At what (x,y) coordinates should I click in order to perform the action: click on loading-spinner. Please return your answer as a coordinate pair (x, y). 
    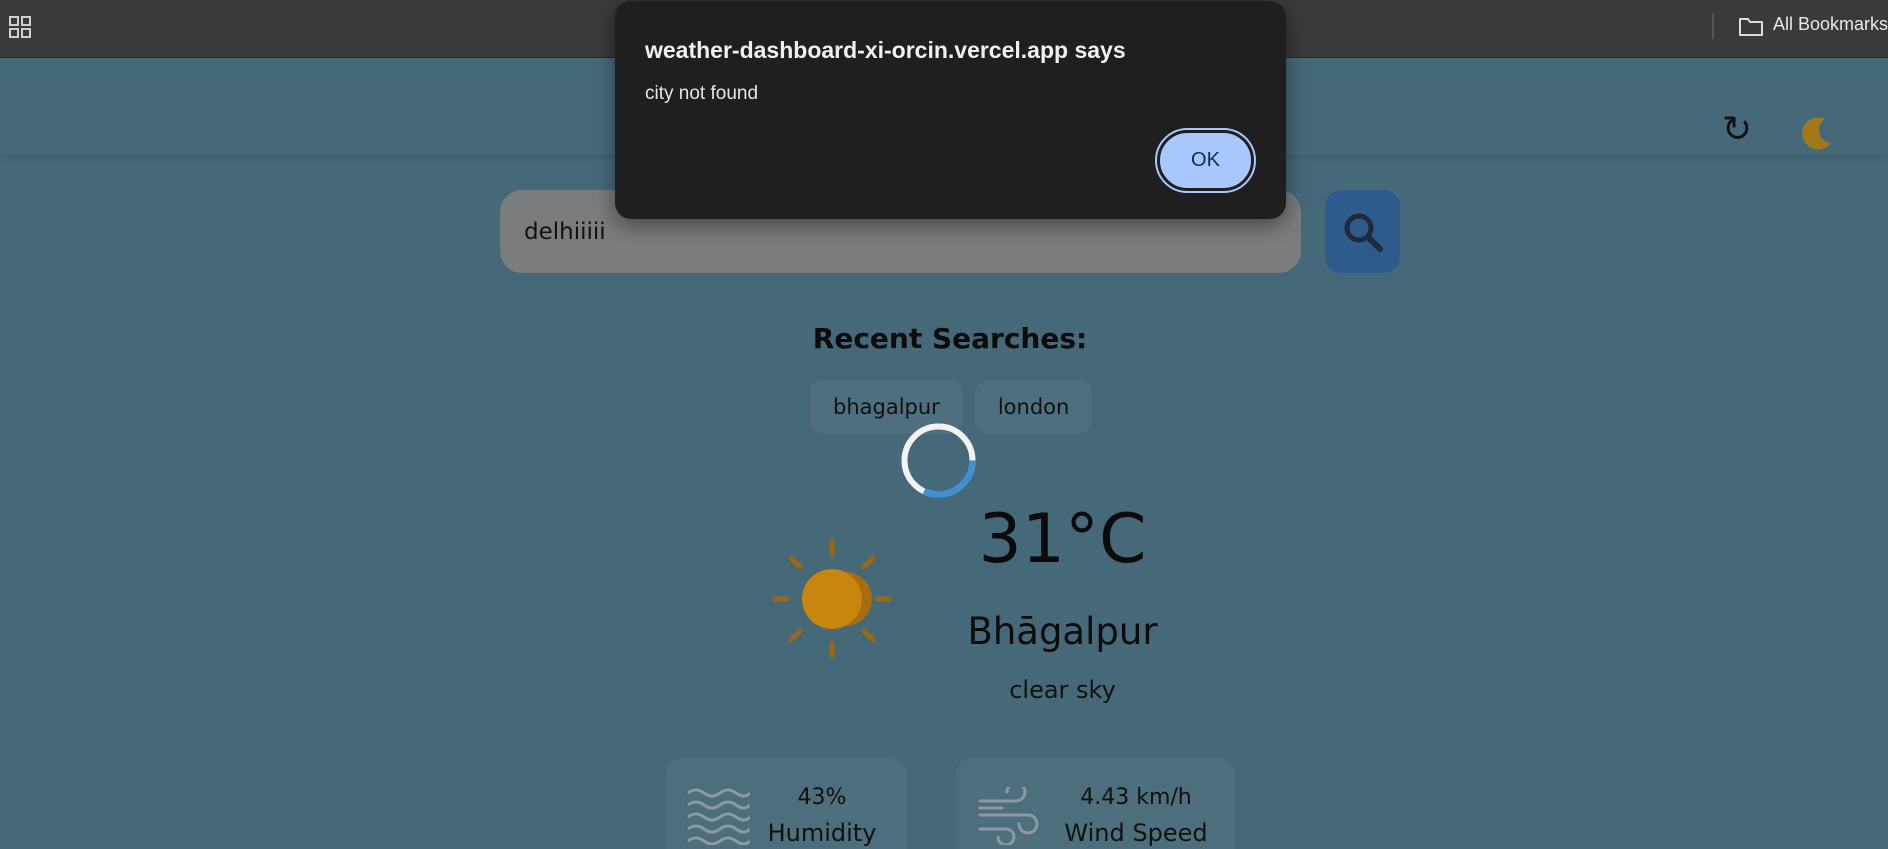
    Looking at the image, I should click on (938, 460).